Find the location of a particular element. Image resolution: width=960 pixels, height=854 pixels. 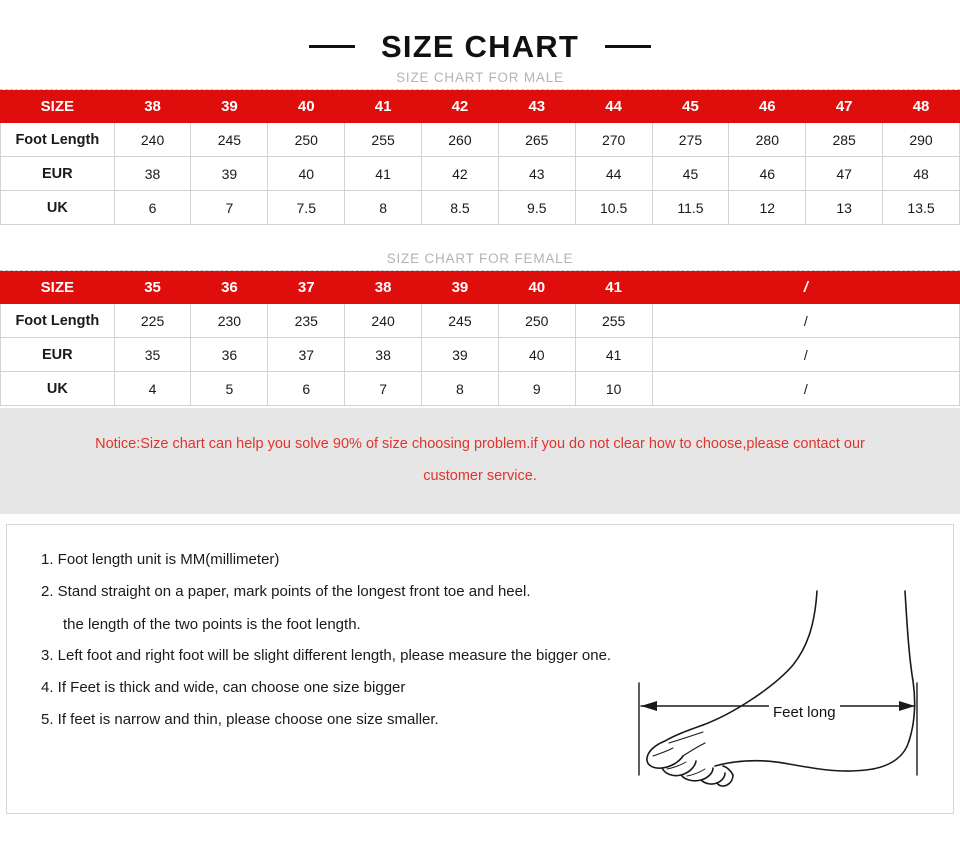

table-cell: 235 is located at coordinates (306, 320).